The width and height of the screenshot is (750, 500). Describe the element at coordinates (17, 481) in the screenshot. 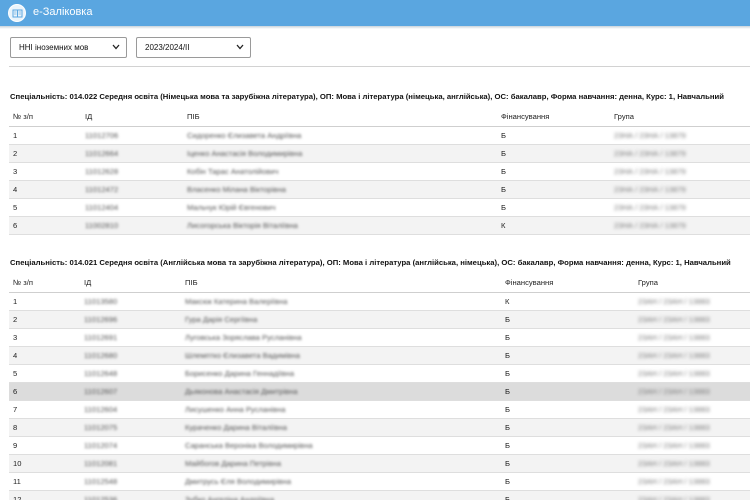

I see `row-number: 11` at that location.